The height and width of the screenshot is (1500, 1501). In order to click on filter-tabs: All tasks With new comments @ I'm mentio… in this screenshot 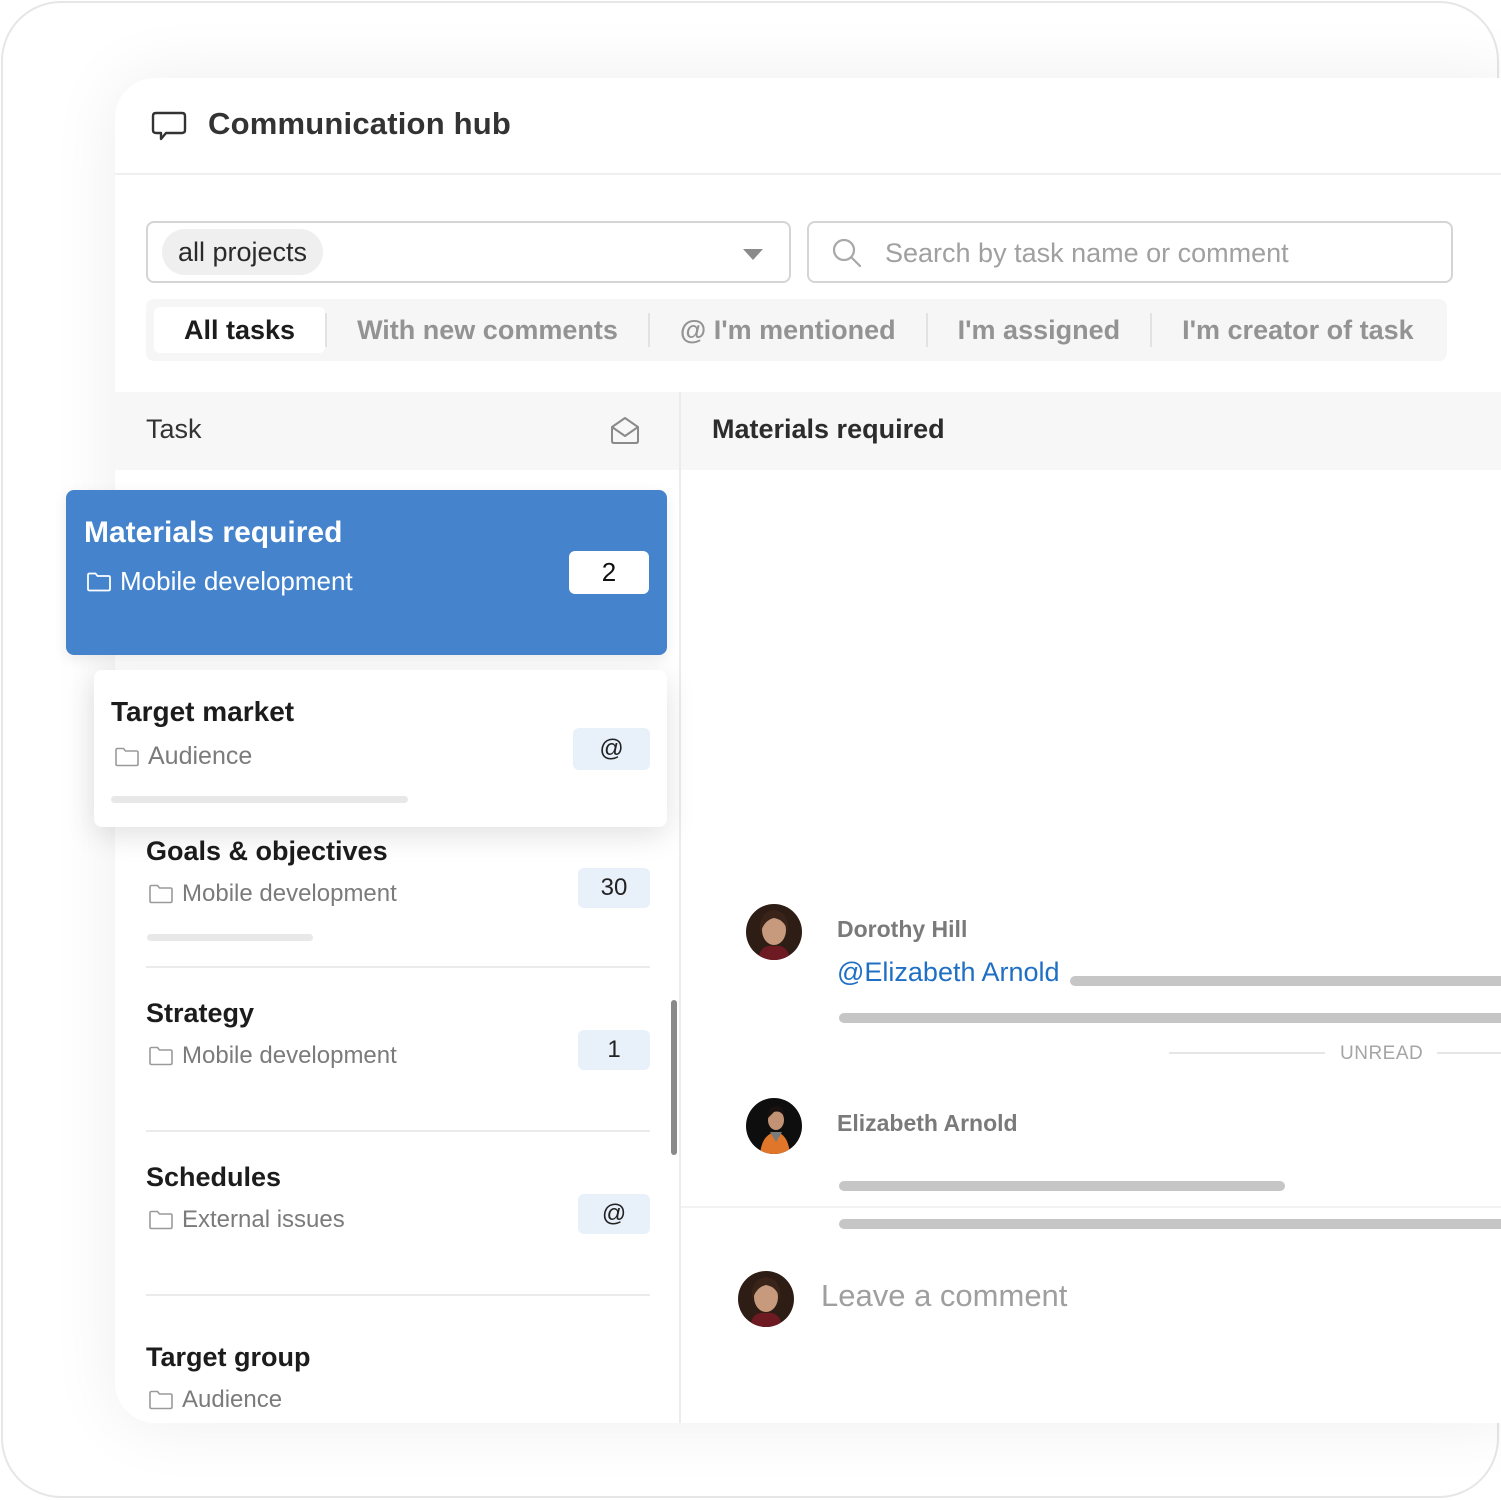, I will do `click(796, 330)`.